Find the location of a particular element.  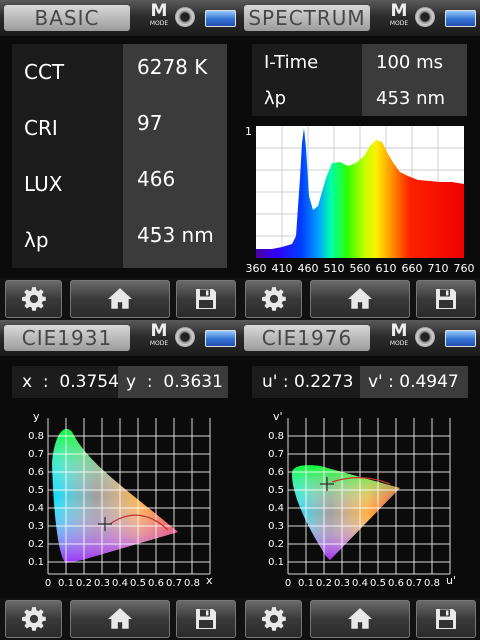

y-axis-label: v' is located at coordinates (278, 416).